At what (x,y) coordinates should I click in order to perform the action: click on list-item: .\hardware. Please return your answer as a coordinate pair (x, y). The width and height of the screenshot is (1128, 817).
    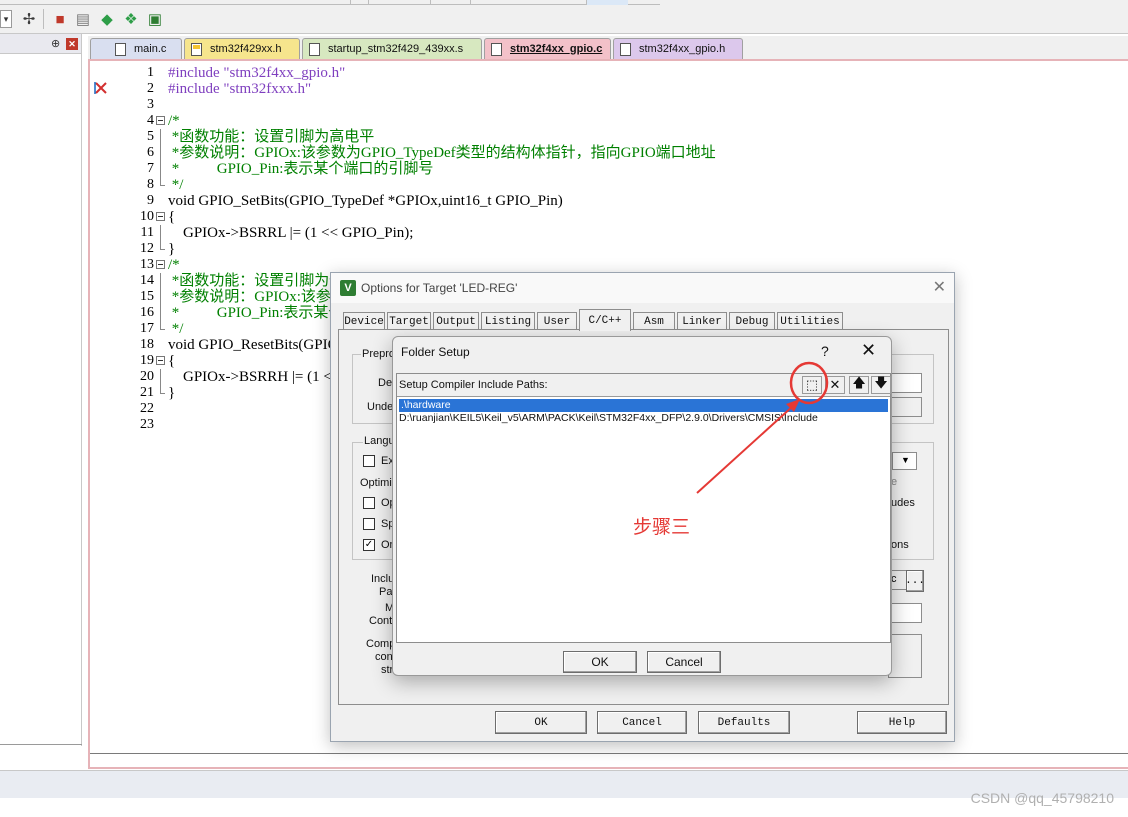
    Looking at the image, I should click on (643, 405).